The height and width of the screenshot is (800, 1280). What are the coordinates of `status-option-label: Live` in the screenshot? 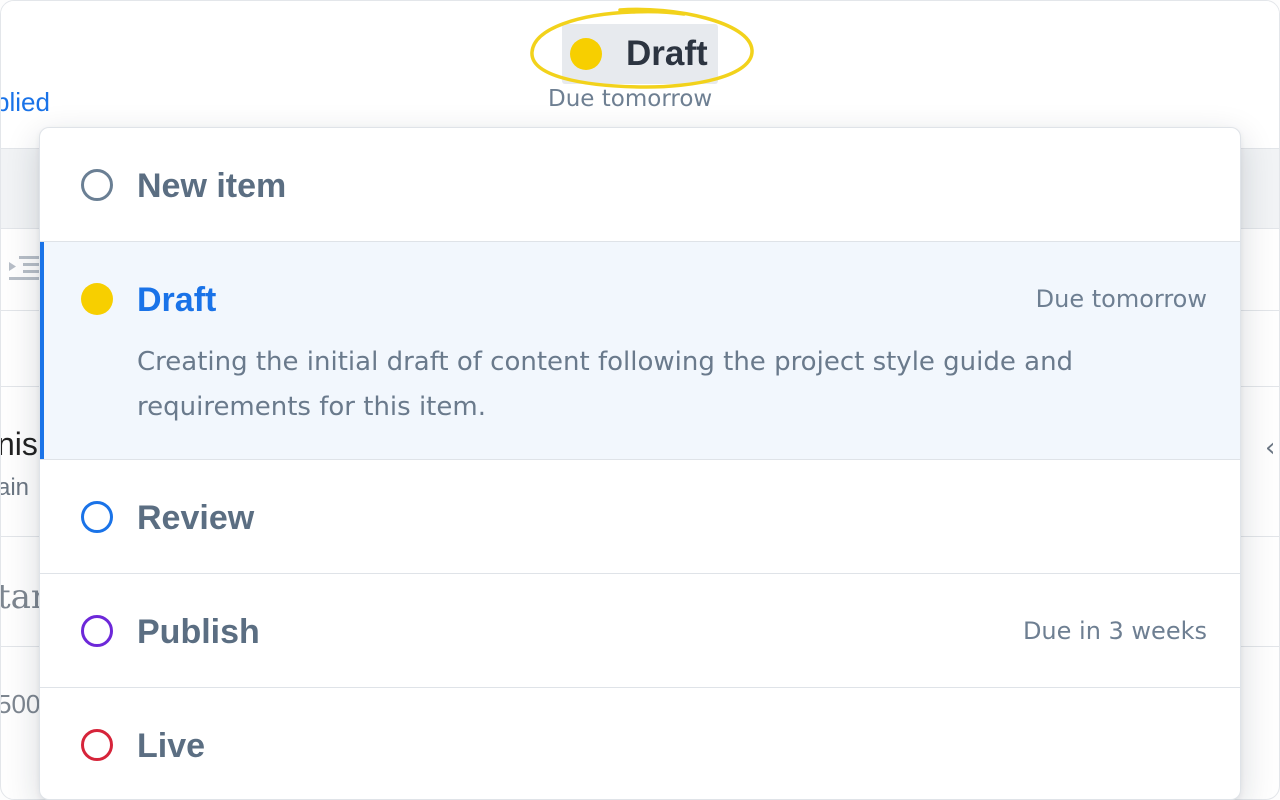 It's located at (171, 746).